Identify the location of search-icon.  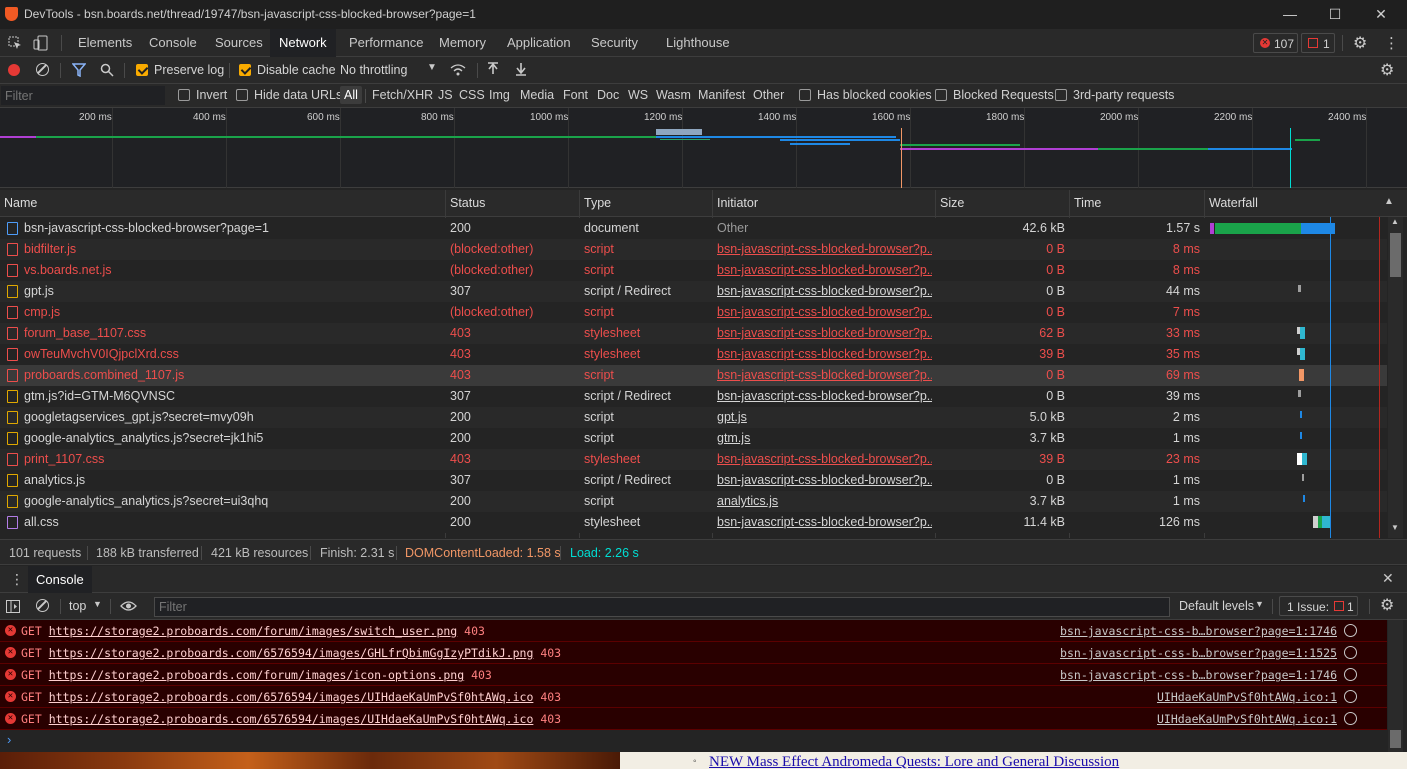
(107, 70).